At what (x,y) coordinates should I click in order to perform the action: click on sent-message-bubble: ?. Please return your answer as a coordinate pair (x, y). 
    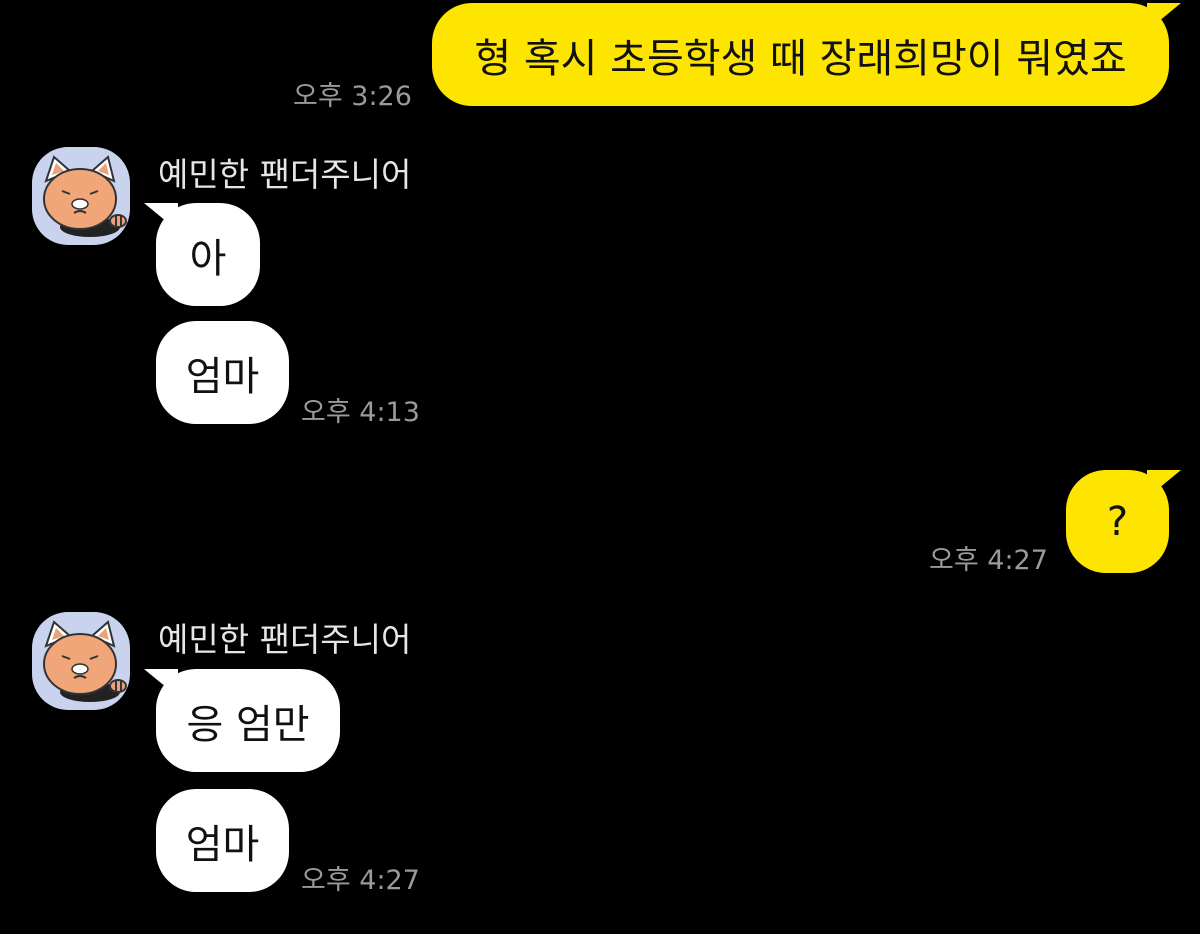
    Looking at the image, I should click on (1117, 521).